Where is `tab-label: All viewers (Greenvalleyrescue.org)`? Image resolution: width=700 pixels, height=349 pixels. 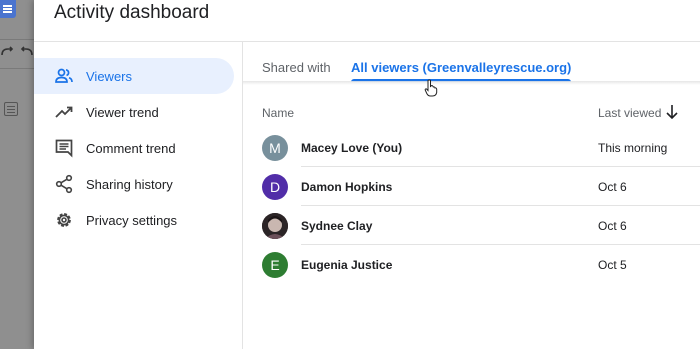 tab-label: All viewers (Greenvalleyrescue.org) is located at coordinates (461, 67).